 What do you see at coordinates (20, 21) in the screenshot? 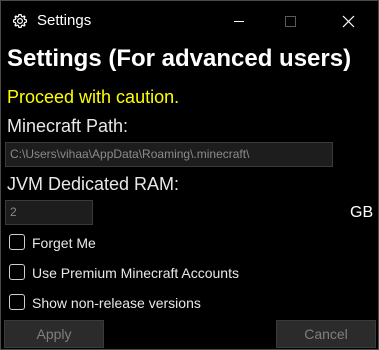
I see `gear-icon` at bounding box center [20, 21].